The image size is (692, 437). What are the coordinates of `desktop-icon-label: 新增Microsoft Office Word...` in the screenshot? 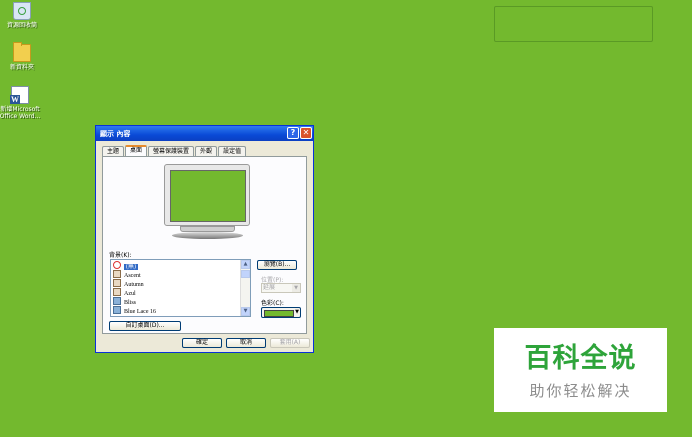 It's located at (20, 113).